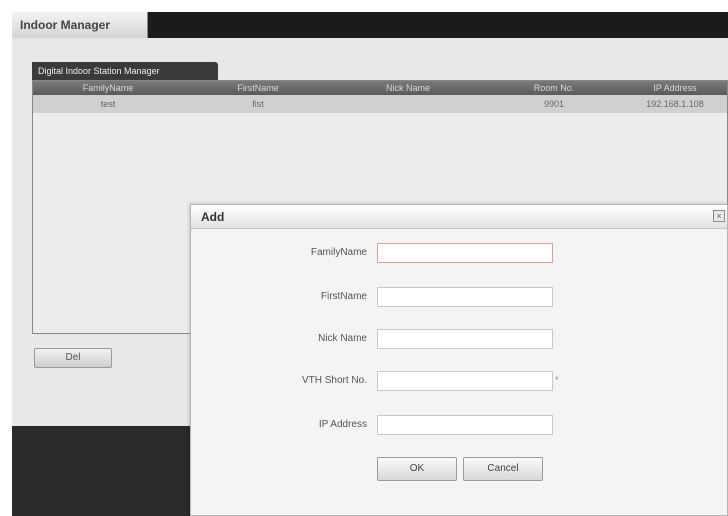 Image resolution: width=728 pixels, height=516 pixels. I want to click on column-header-family-name: FamilyName, so click(108, 88).